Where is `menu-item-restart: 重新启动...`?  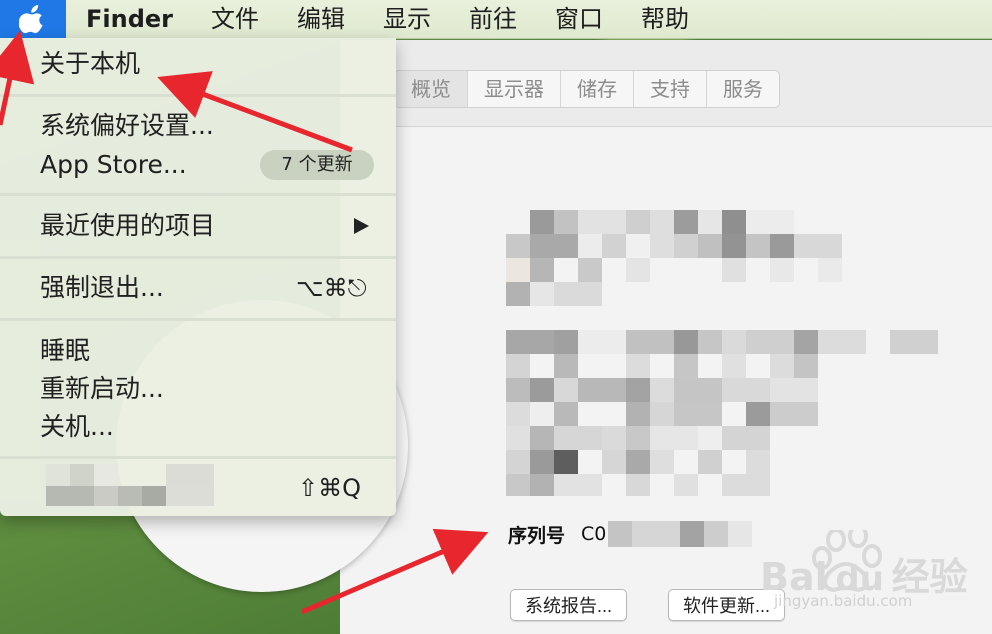 menu-item-restart: 重新启动... is located at coordinates (102, 389).